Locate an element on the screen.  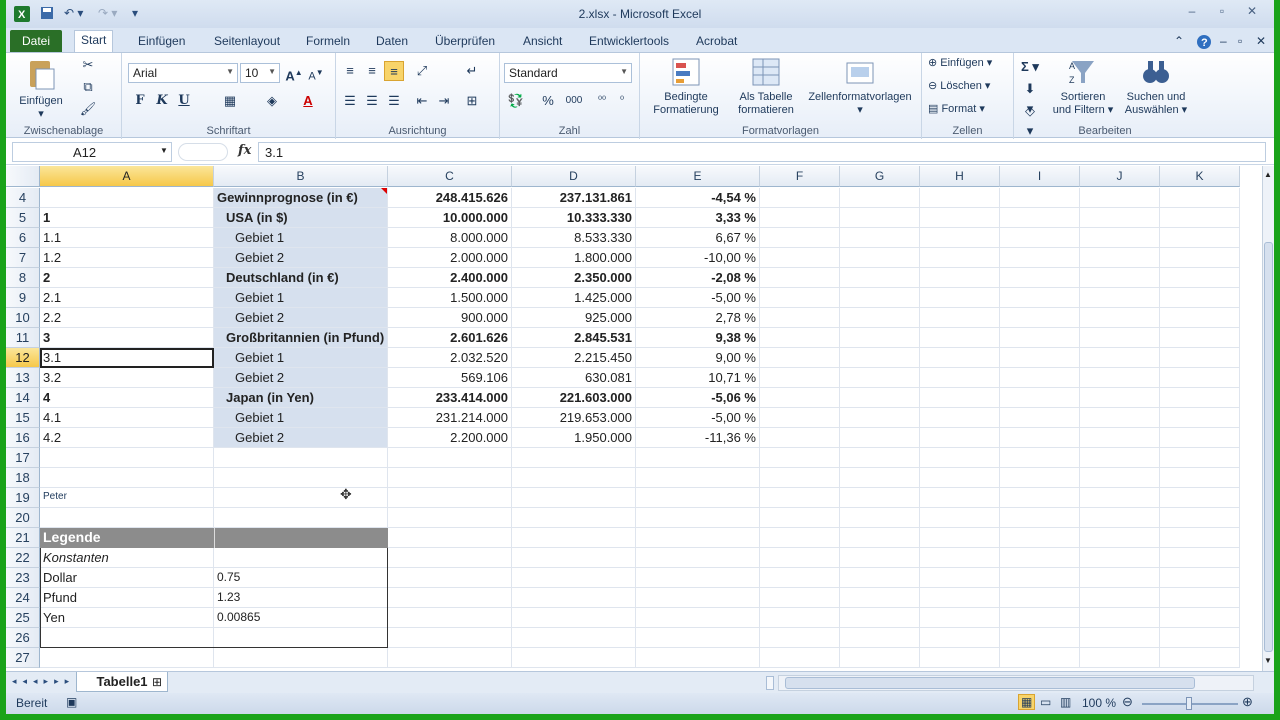
cell-h7 is located at coordinates (960, 258).